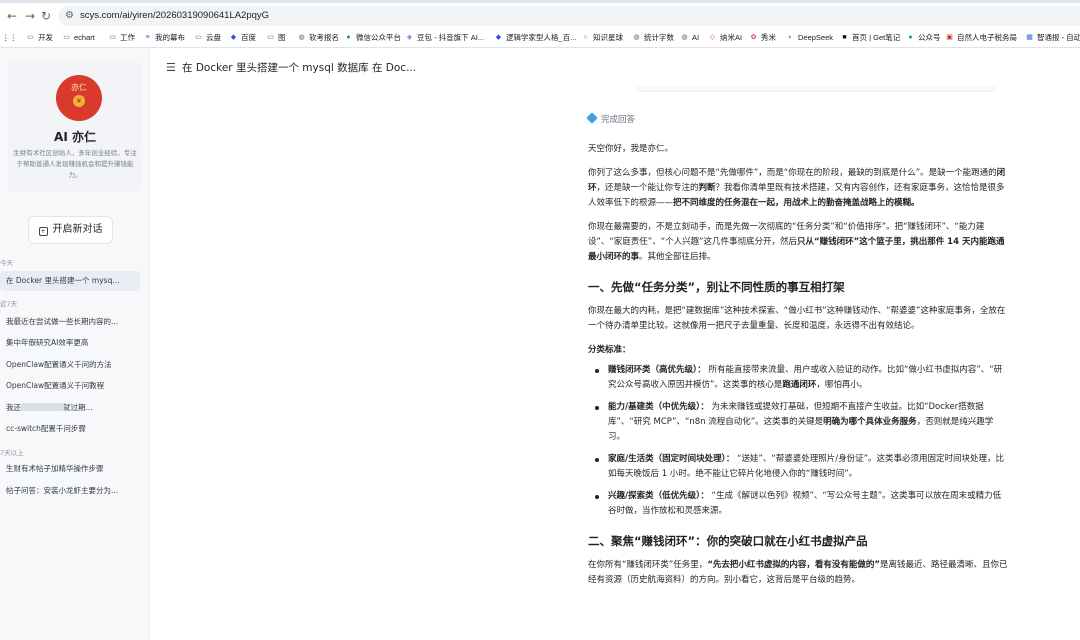 The width and height of the screenshot is (1080, 640). What do you see at coordinates (70, 469) in the screenshot?
I see `history-item: 生财有术帖子加精华操作步骤` at bounding box center [70, 469].